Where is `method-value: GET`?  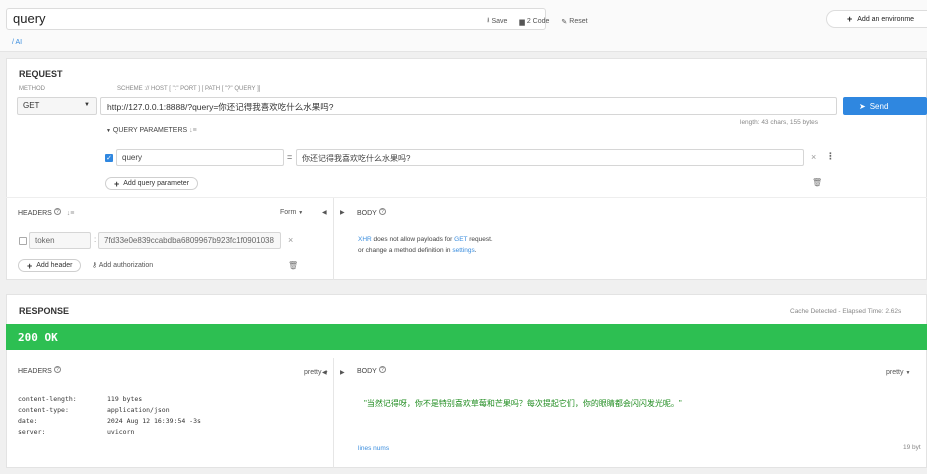 method-value: GET is located at coordinates (31, 105).